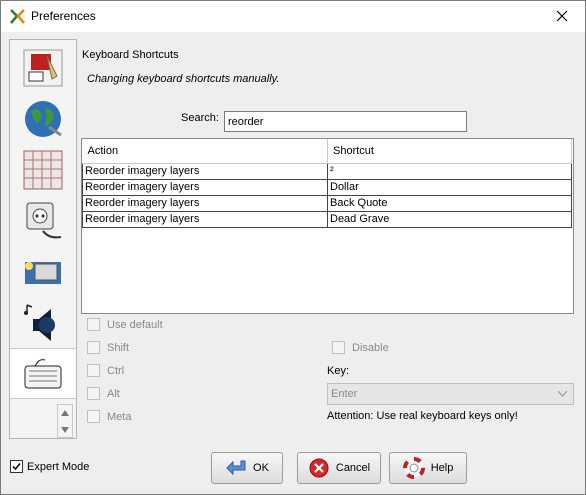 Image resolution: width=586 pixels, height=495 pixels. I want to click on ctrl-checkbox: Ctrl, so click(105, 370).